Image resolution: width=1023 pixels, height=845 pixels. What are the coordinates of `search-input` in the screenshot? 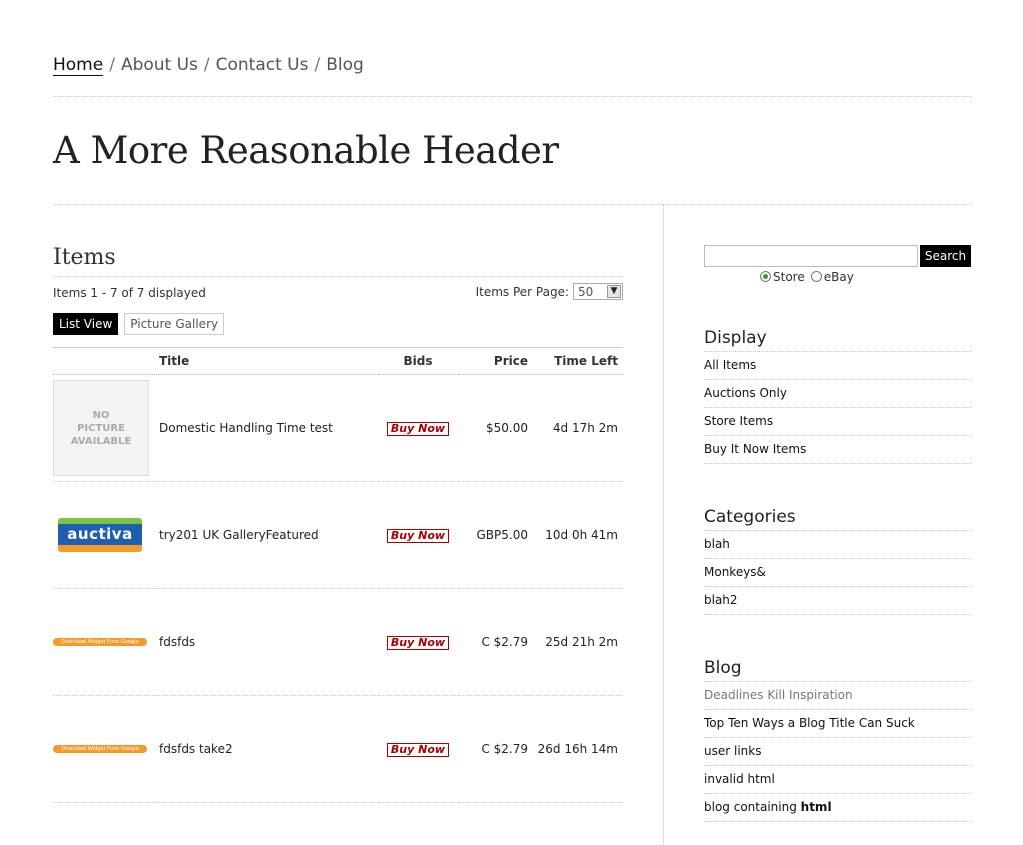 It's located at (811, 256).